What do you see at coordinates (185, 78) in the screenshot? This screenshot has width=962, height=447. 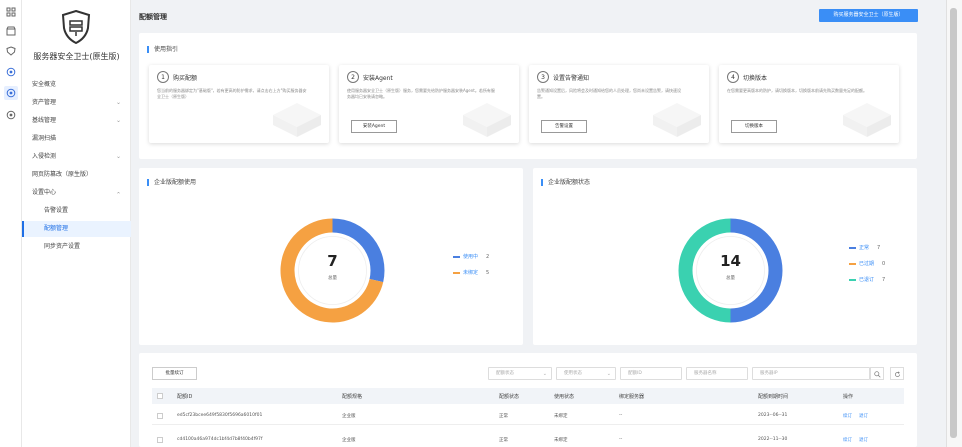 I see `step-title: 购买配额` at bounding box center [185, 78].